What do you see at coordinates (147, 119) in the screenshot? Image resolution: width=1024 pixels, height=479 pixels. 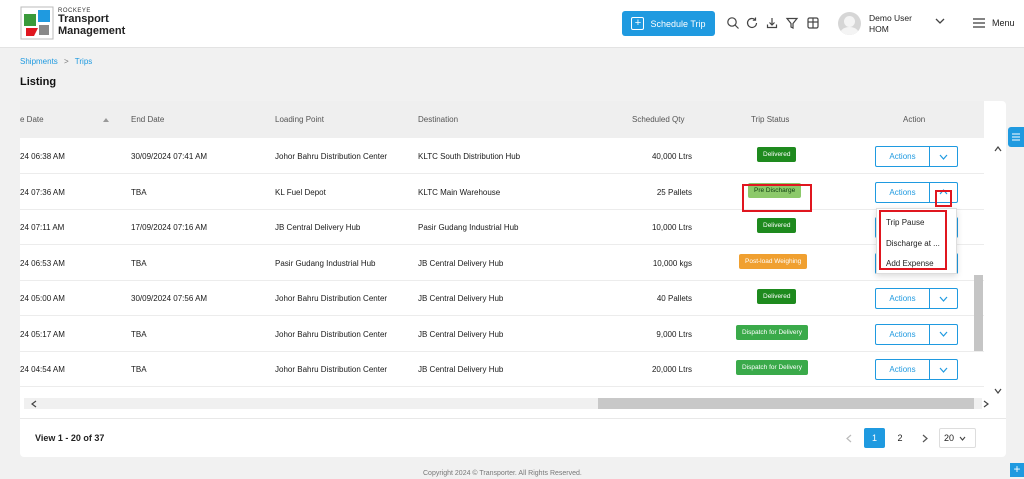 I see `column-end-date: End Date` at bounding box center [147, 119].